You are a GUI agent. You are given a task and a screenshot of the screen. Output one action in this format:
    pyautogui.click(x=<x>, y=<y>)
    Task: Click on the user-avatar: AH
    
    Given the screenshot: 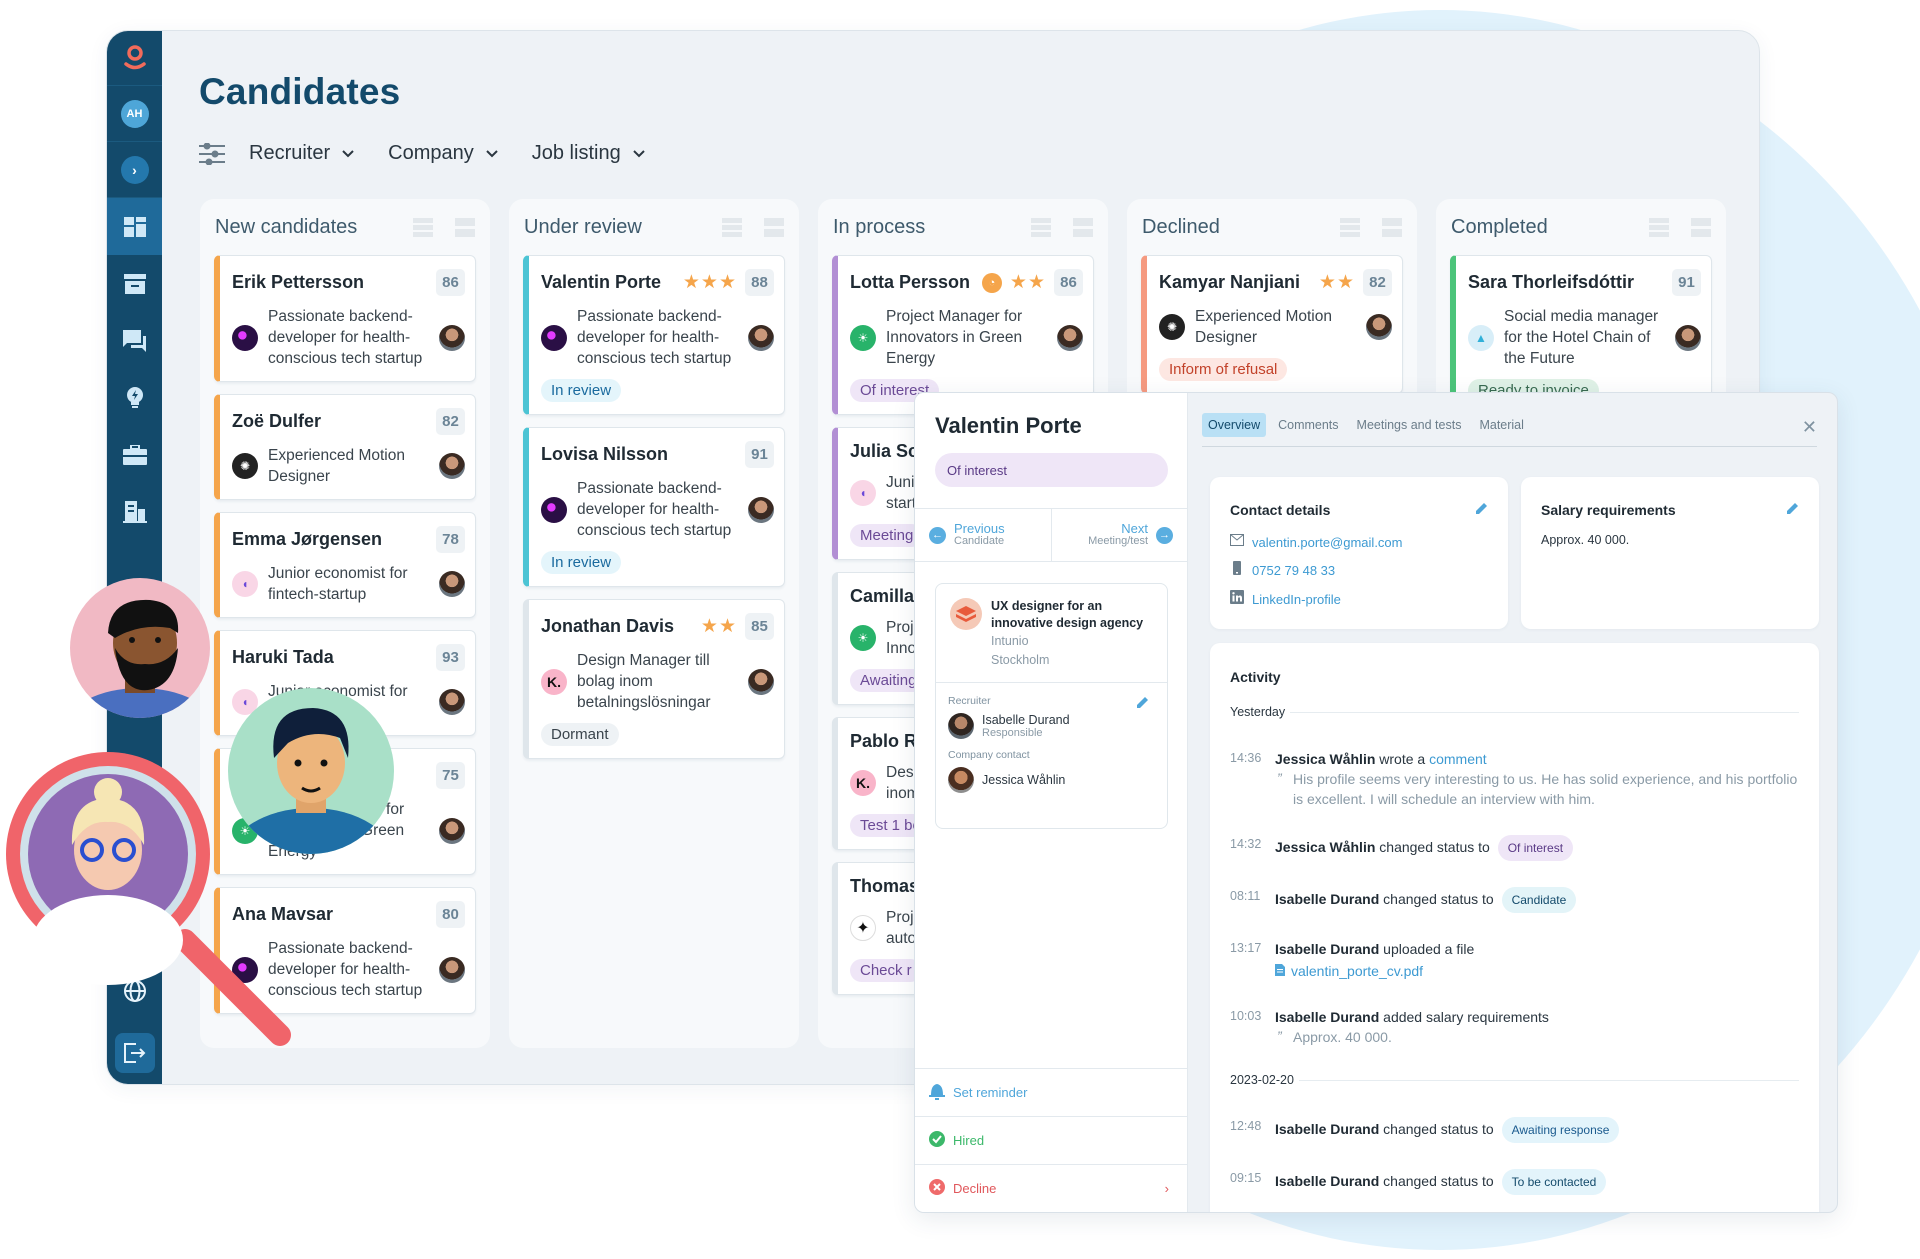 What is the action you would take?
    pyautogui.click(x=134, y=113)
    